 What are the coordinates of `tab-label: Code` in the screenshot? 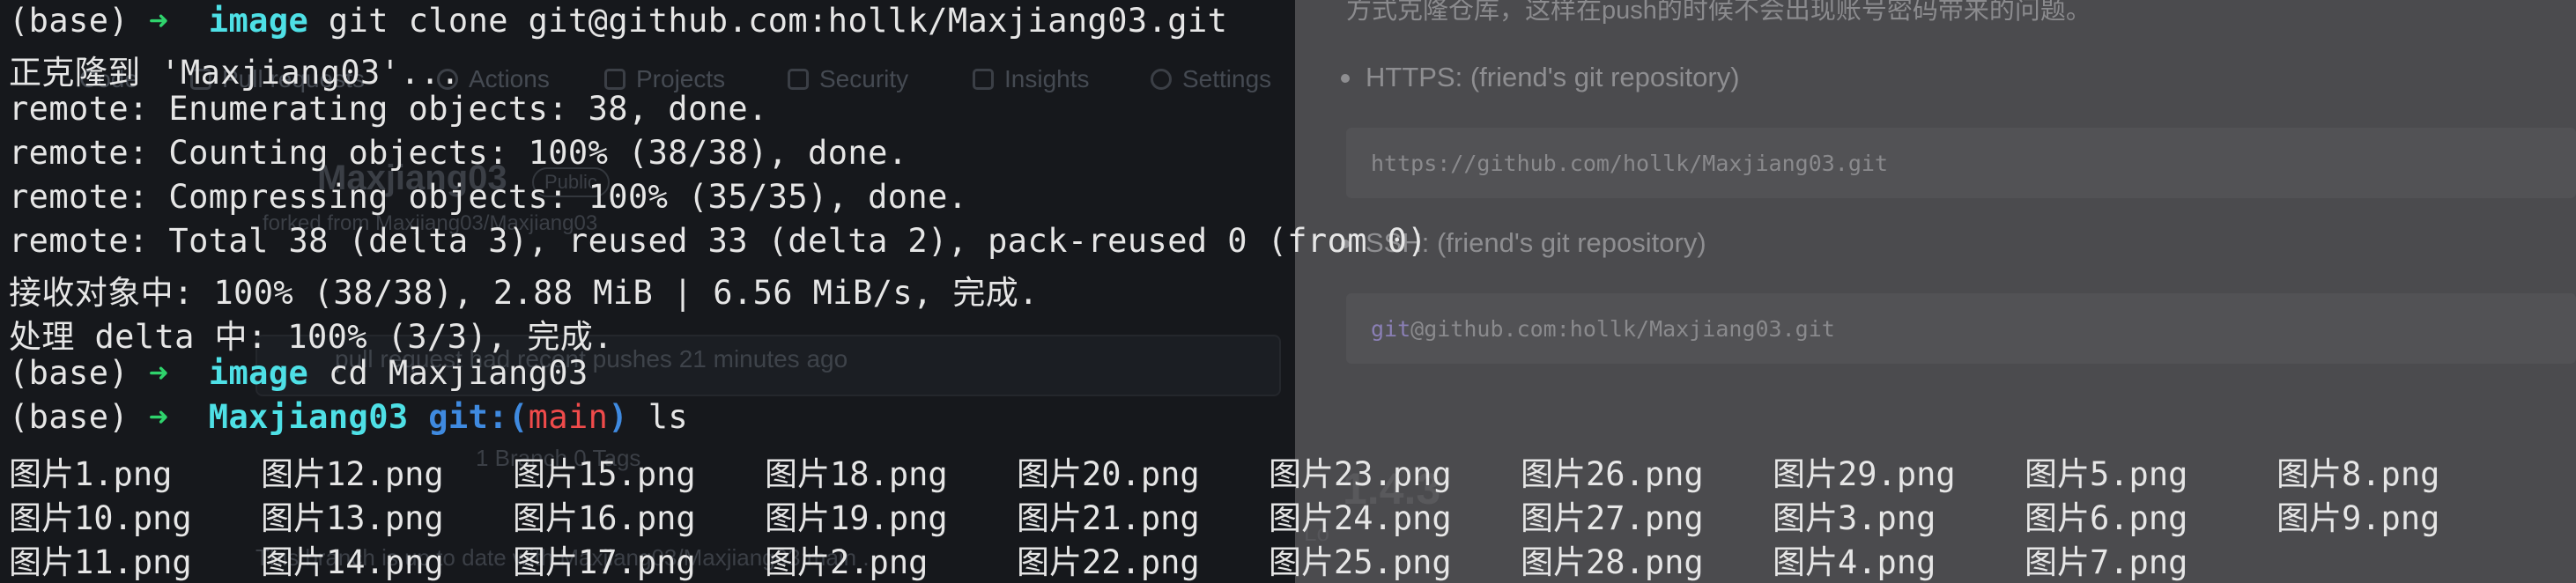 It's located at (109, 79).